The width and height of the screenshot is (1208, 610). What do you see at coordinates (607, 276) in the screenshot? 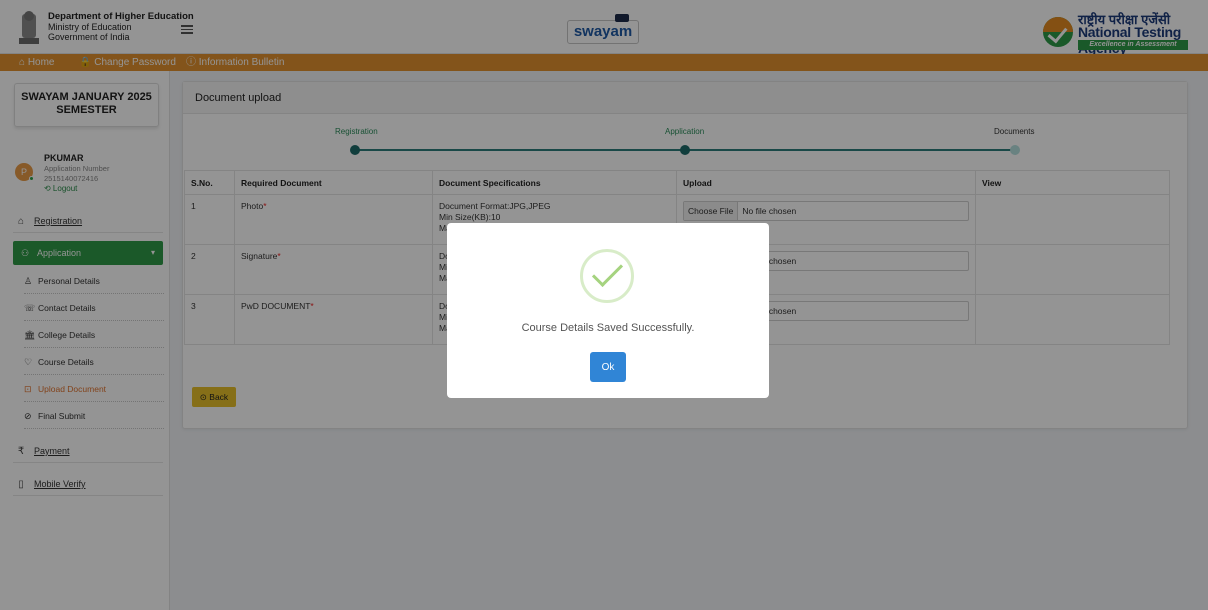
I see `success-check-icon` at bounding box center [607, 276].